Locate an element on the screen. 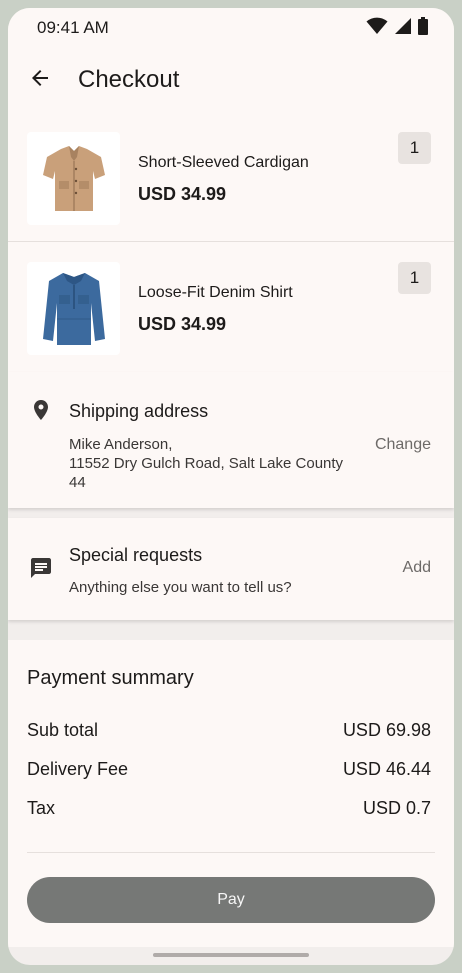 The image size is (462, 973). product-name: Short-Sleeved Cardigan is located at coordinates (223, 162).